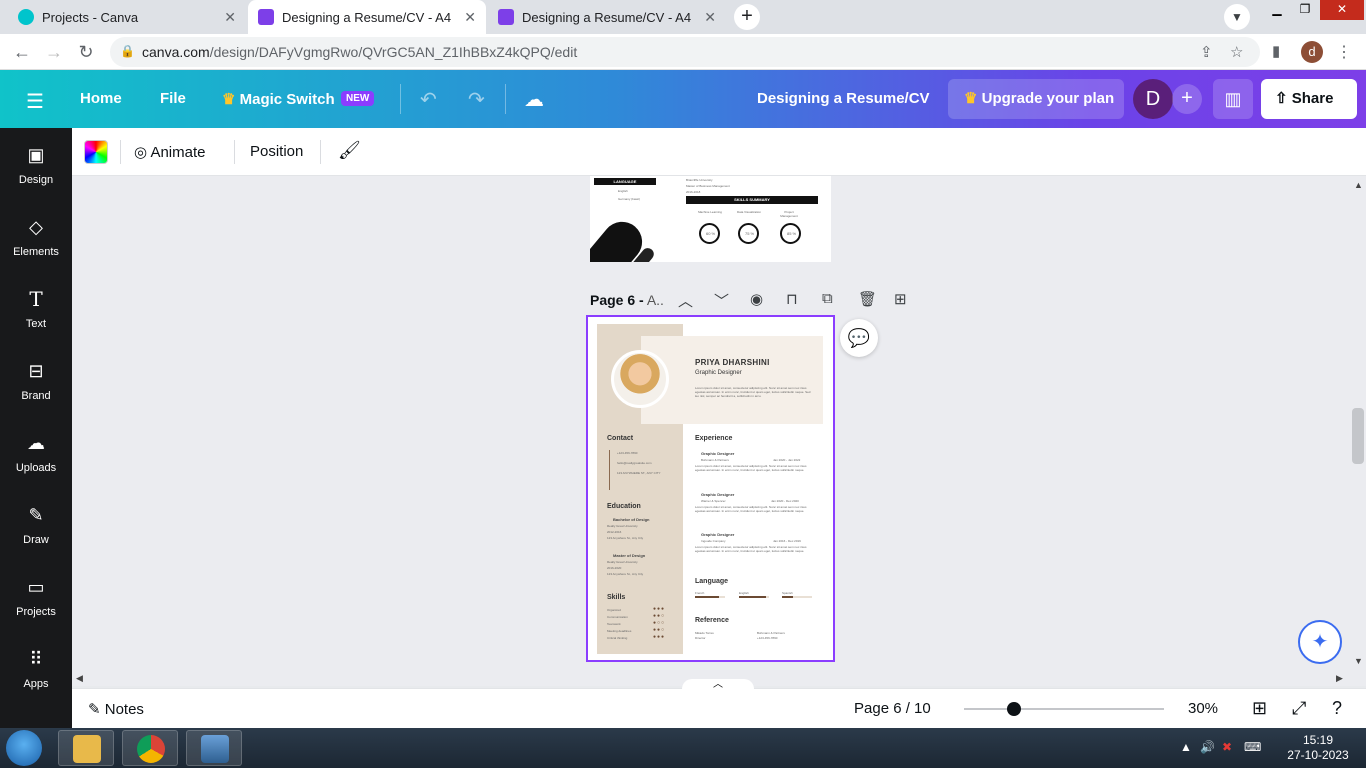  What do you see at coordinates (900, 299) in the screenshot?
I see `add-page-icon: ⊞` at bounding box center [900, 299].